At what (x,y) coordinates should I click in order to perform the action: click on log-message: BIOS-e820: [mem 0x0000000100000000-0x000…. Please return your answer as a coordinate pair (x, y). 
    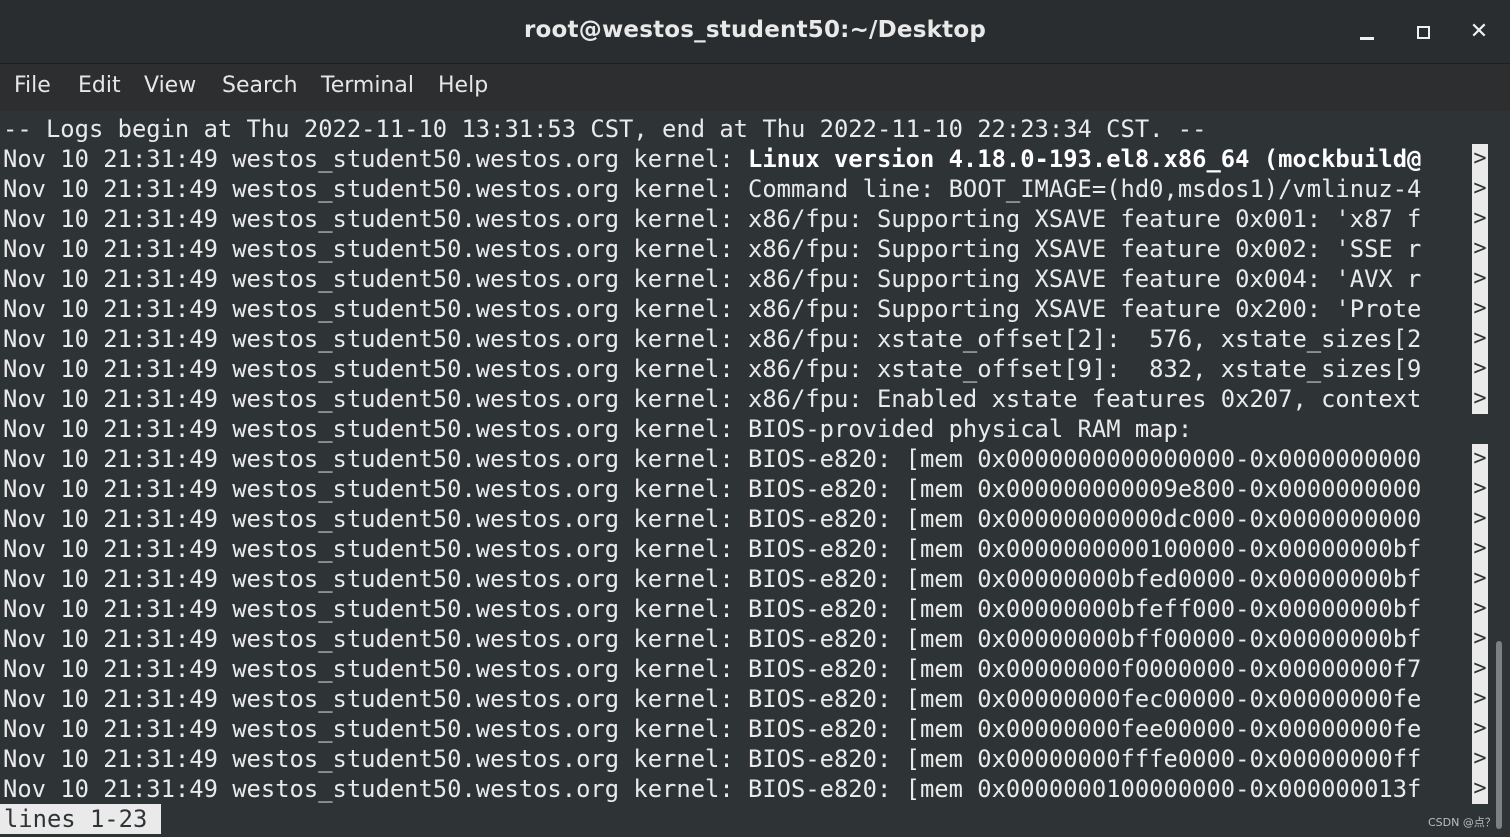
    Looking at the image, I should click on (1085, 789).